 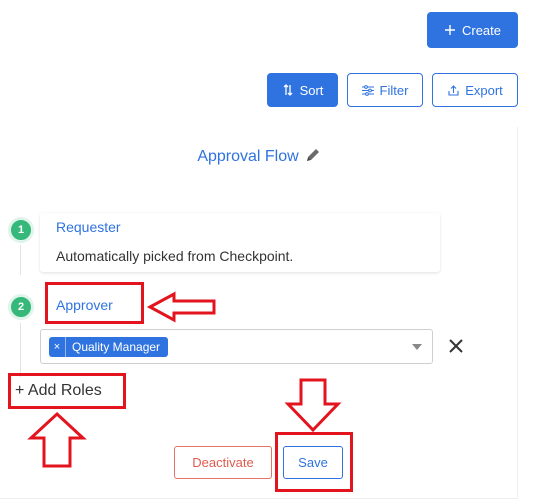 I want to click on annotation-arrow-down, so click(x=313, y=405).